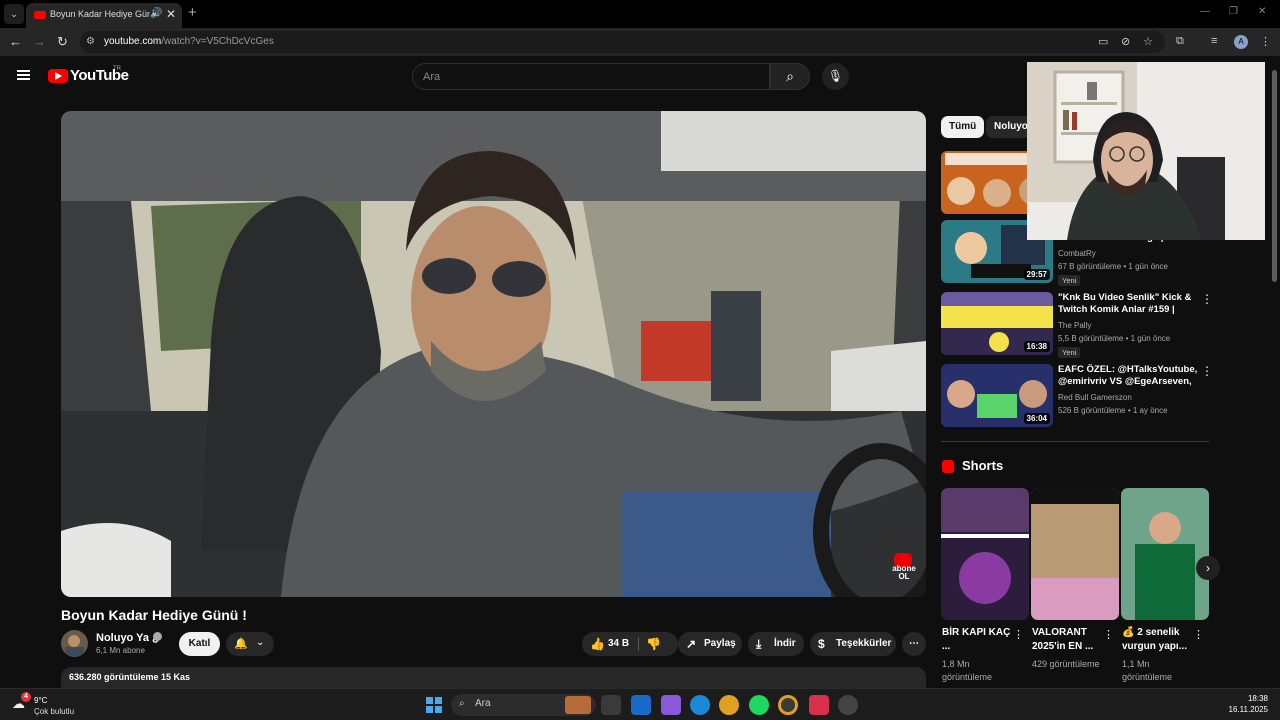 The image size is (1280, 720). Describe the element at coordinates (776, 644) in the screenshot. I see `download-button: ⤓ İndir` at that location.